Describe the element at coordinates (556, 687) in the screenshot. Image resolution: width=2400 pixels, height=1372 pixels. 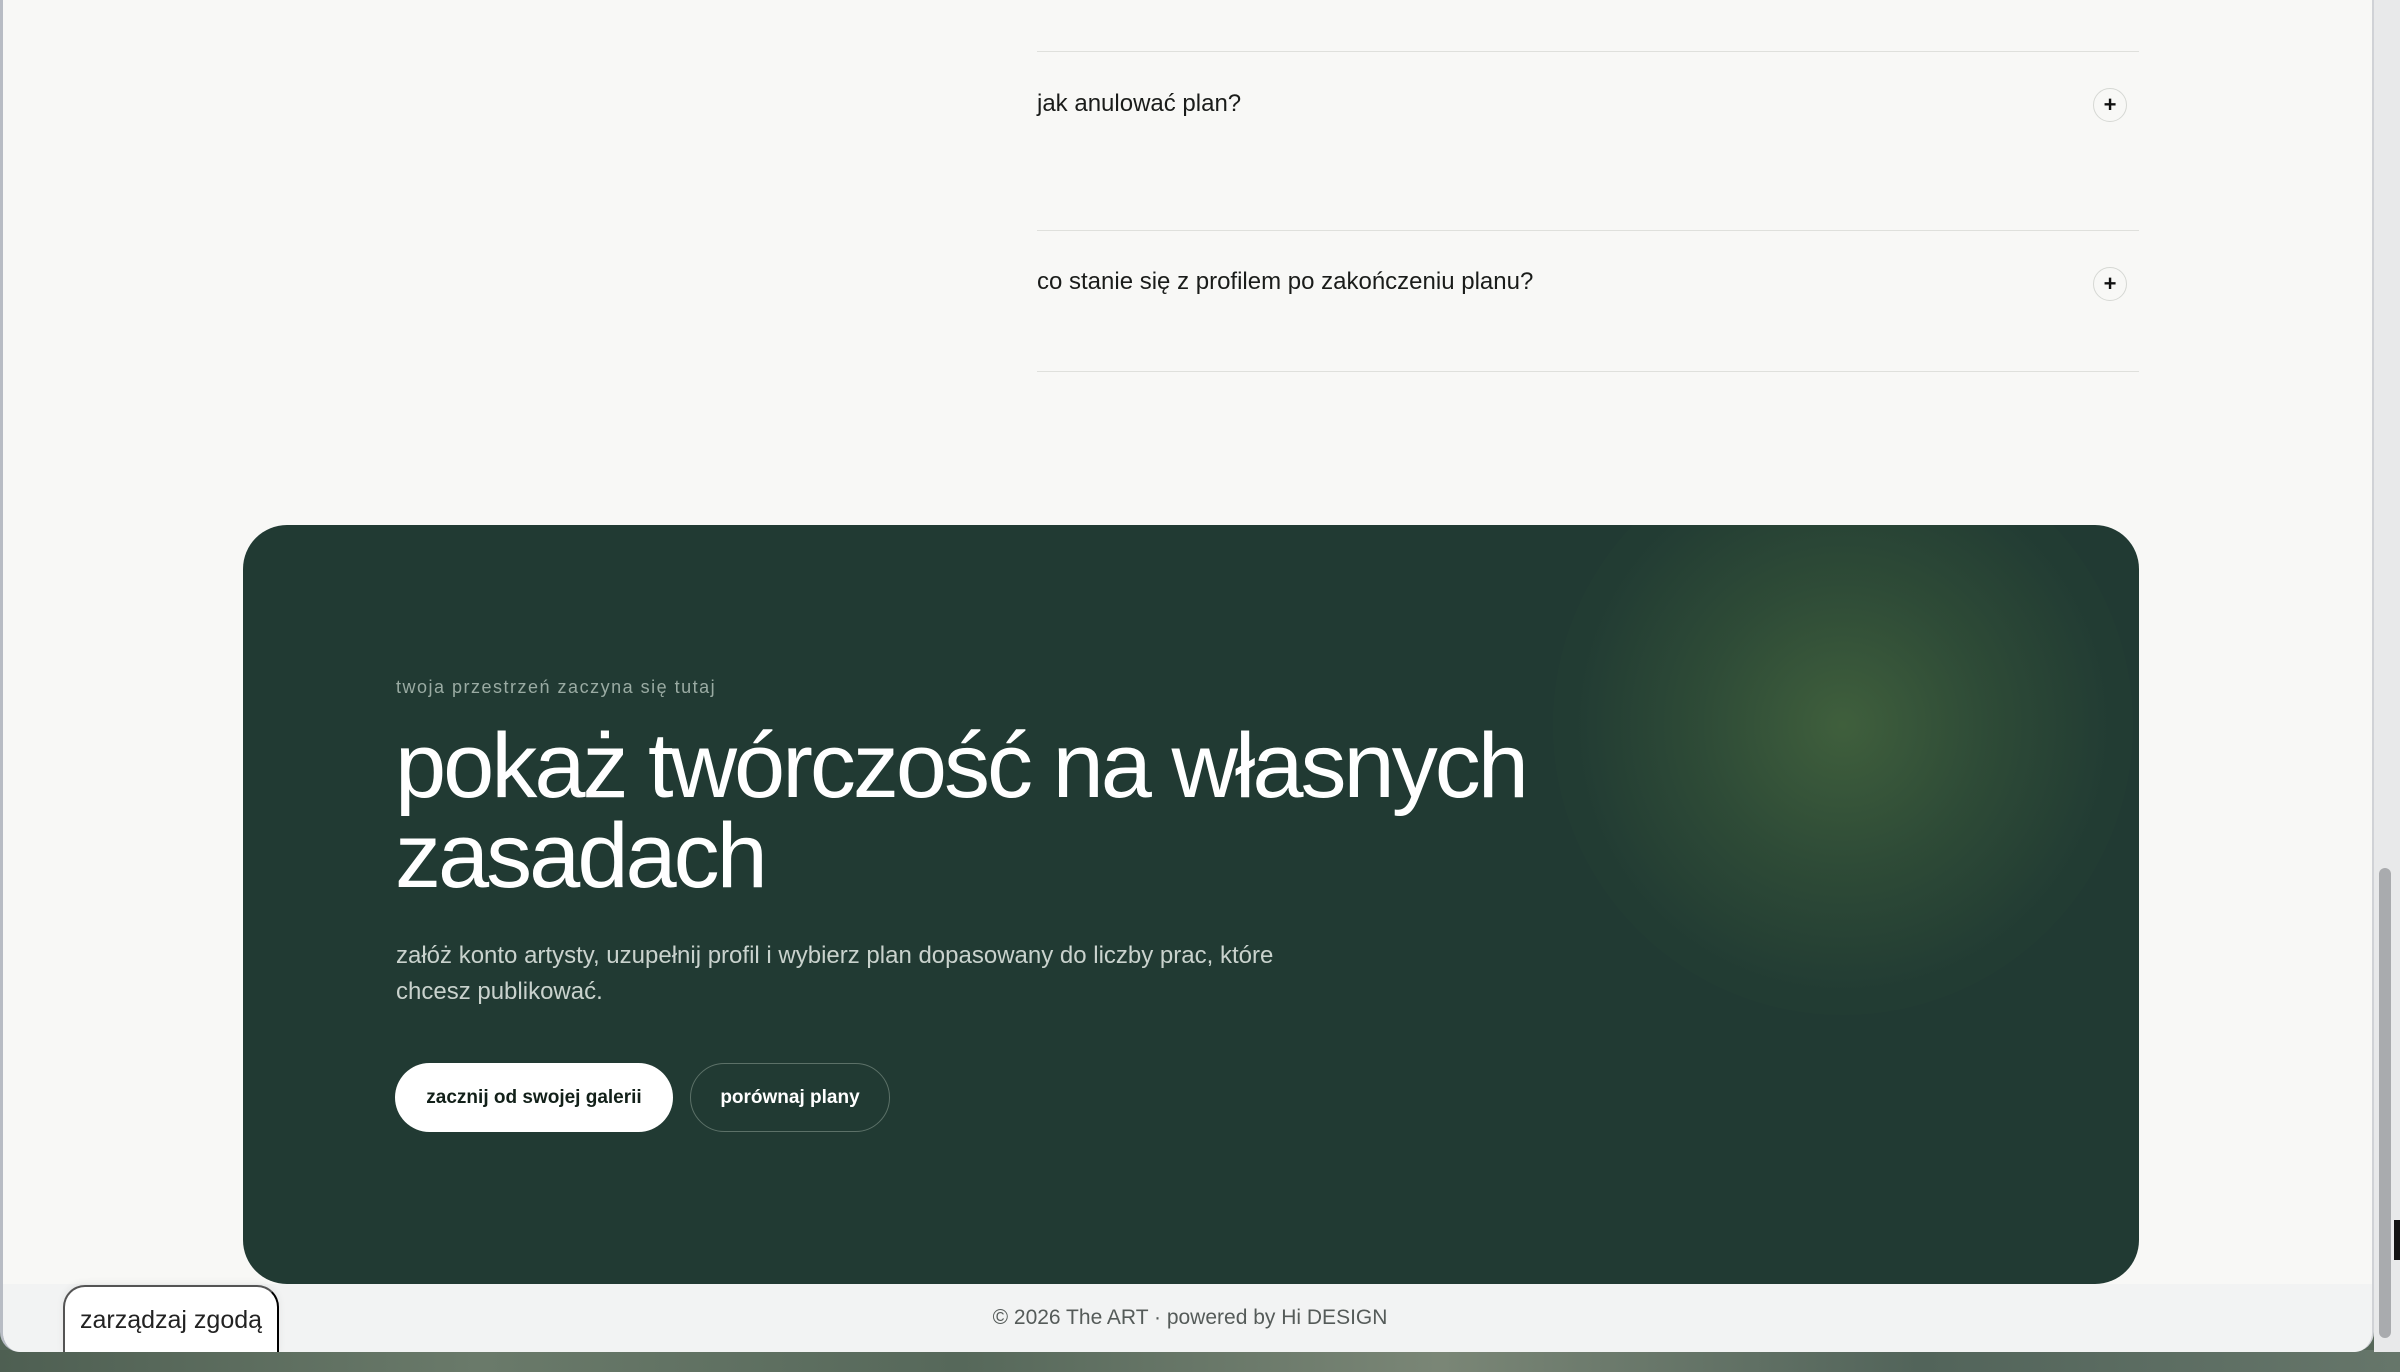
I see `cta-eyebrow: twoja przestrzeń zaczyna się tutaj` at that location.